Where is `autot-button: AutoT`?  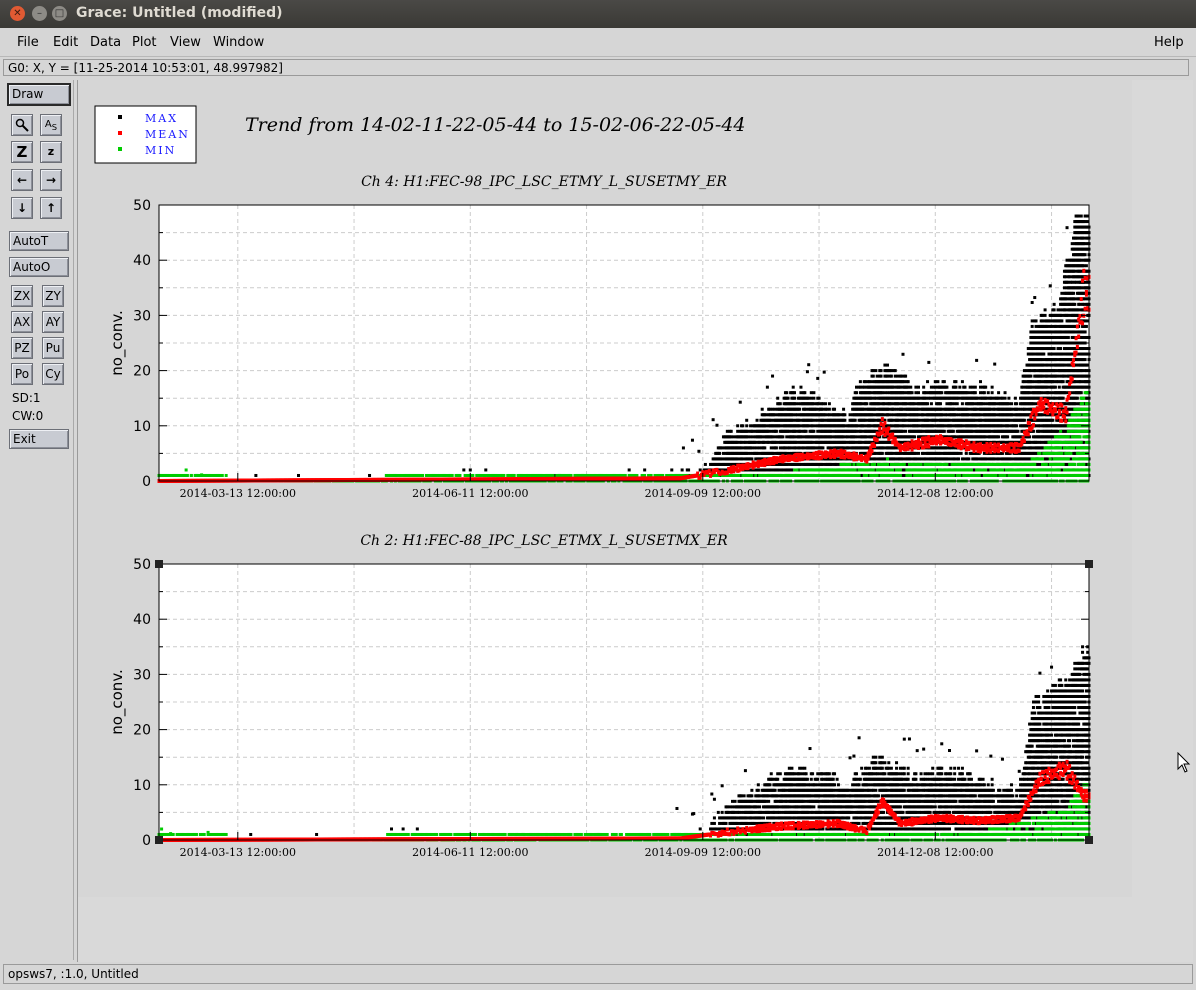
autot-button: AutoT is located at coordinates (39, 241).